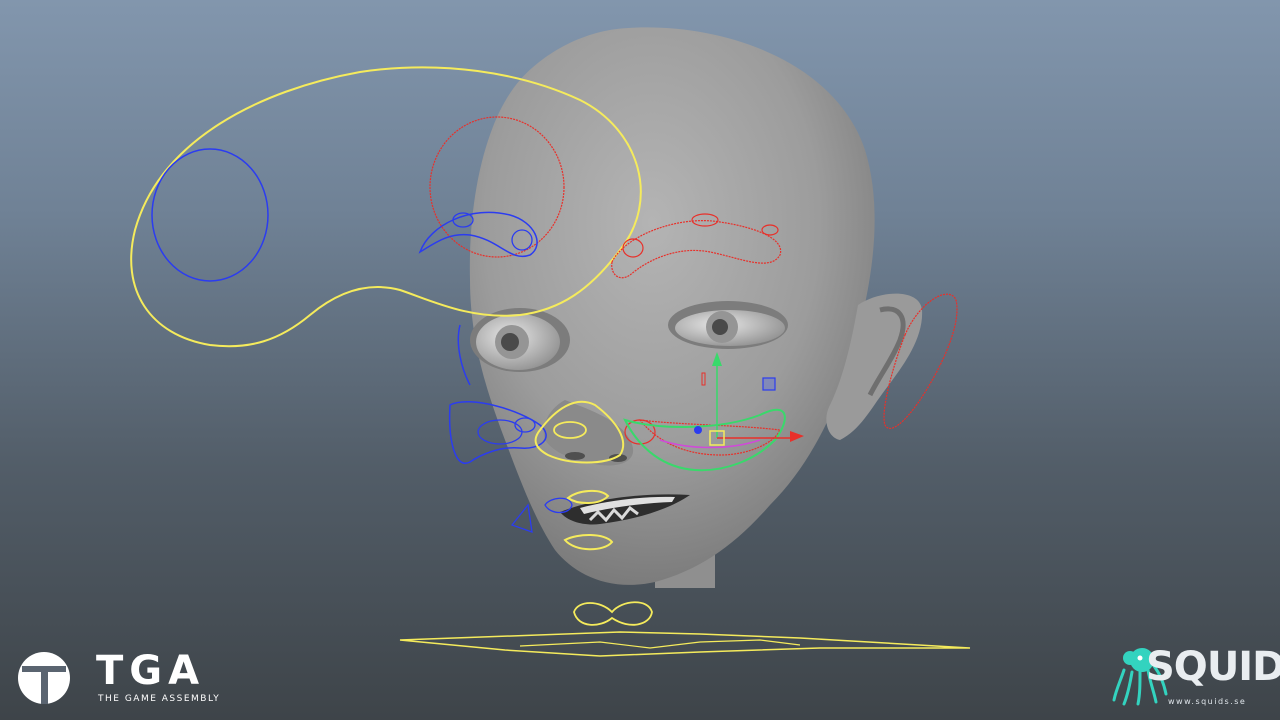 The image size is (1280, 720). What do you see at coordinates (769, 384) in the screenshot?
I see `plane-handle-blue` at bounding box center [769, 384].